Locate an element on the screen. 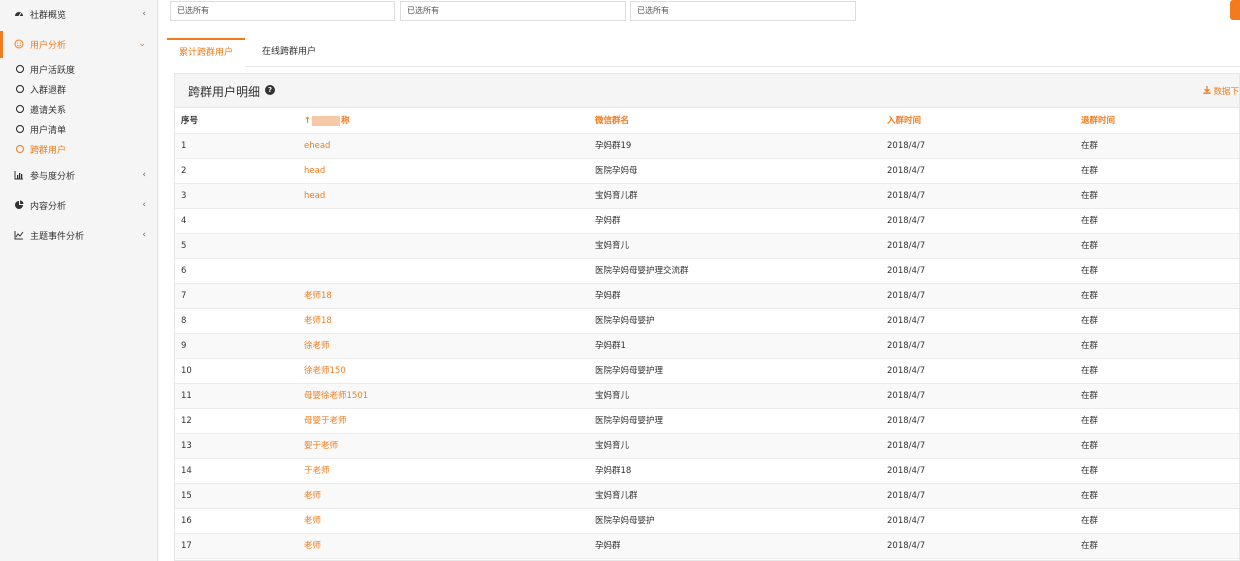 Image resolution: width=1240 pixels, height=561 pixels. table-row: 9 徐老师 孕妈群1 2018/4/7 在群 is located at coordinates (707, 346).